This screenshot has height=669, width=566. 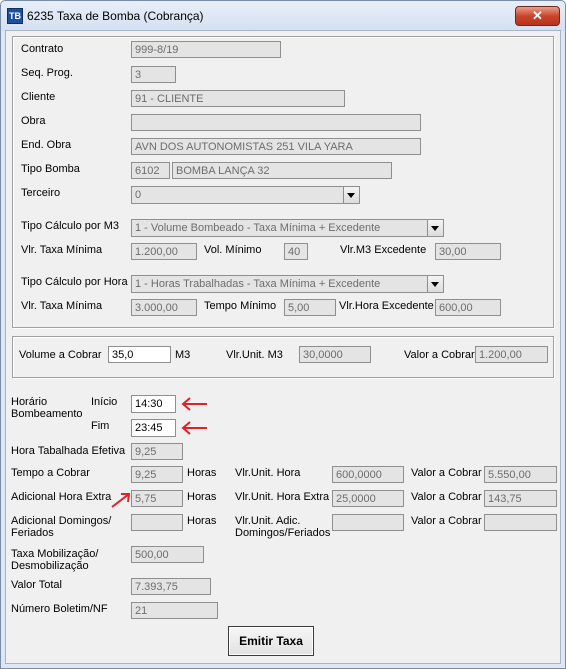 I want to click on tempo-field: 9,25, so click(x=157, y=474).